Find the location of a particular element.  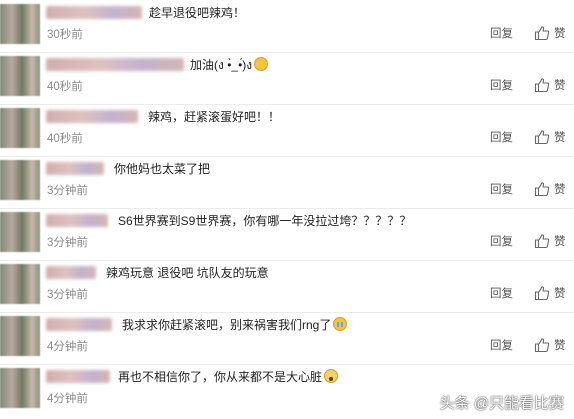

comment-text: 加油(ง •̀_•́)ง is located at coordinates (229, 65).